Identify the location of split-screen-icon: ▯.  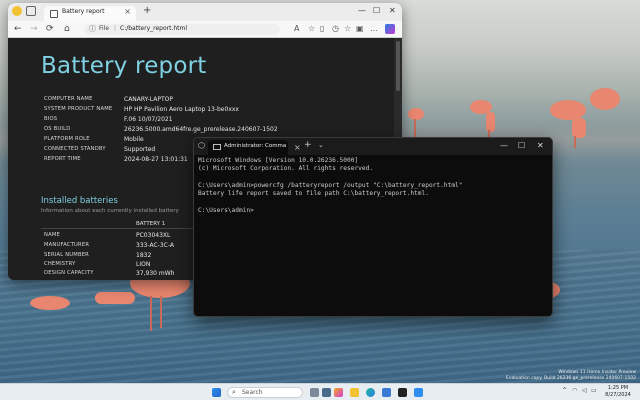
(322, 28).